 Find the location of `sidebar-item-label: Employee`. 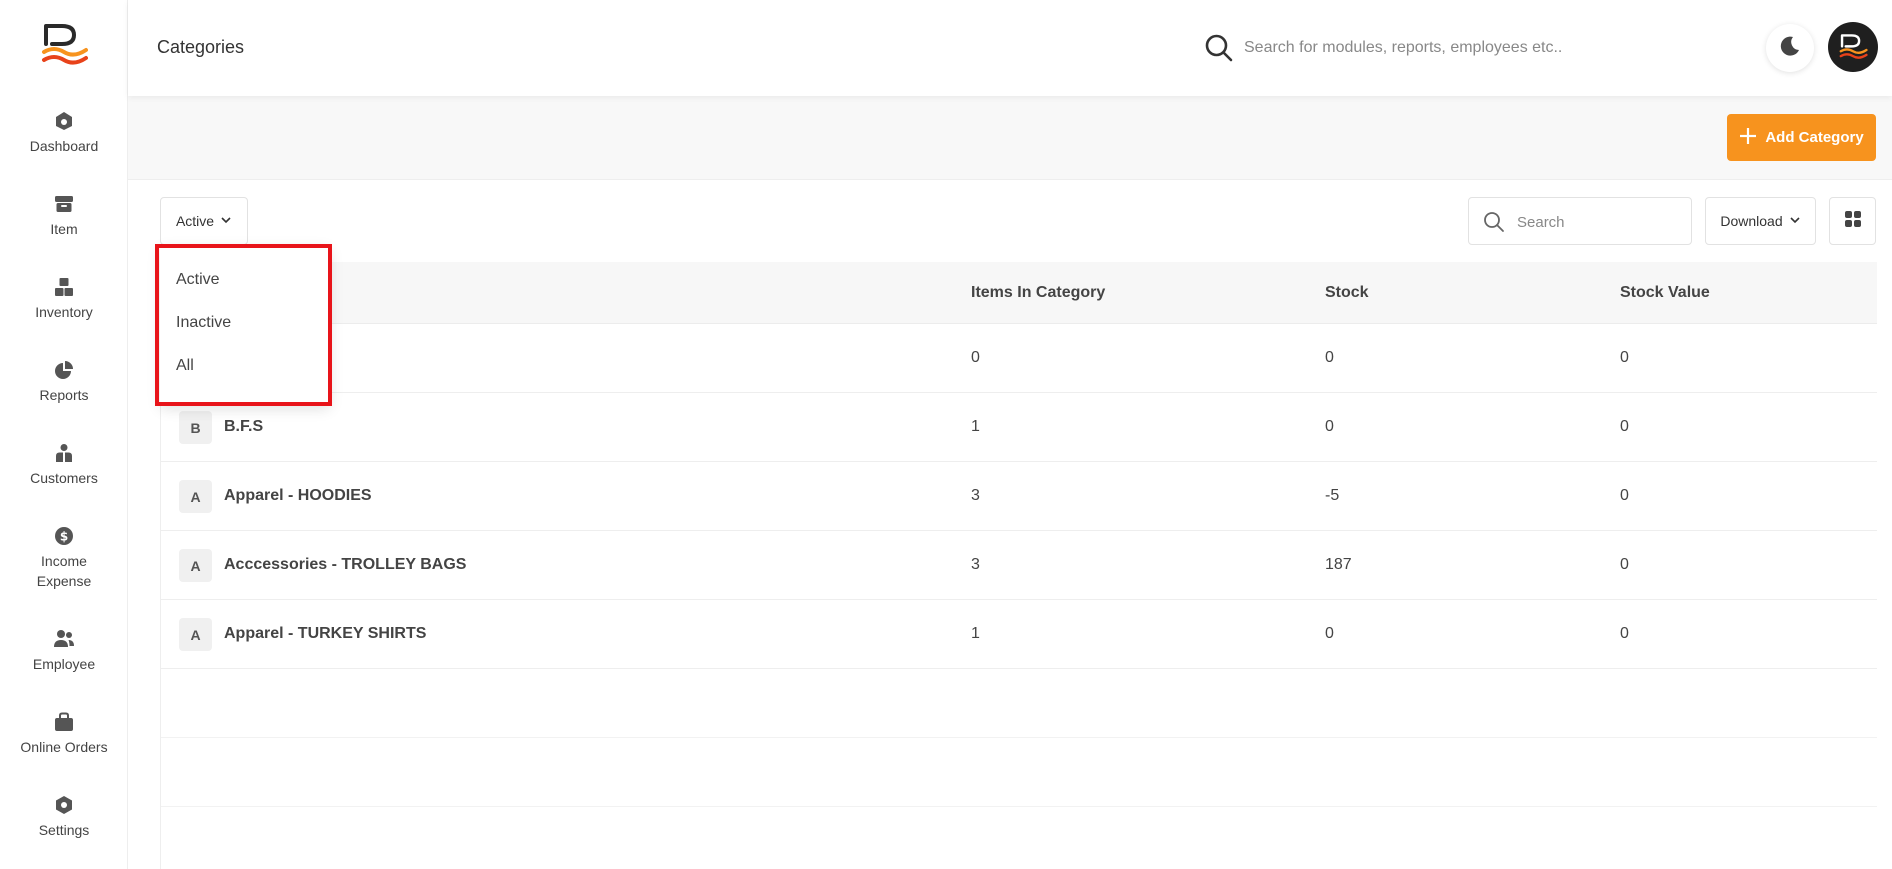

sidebar-item-label: Employee is located at coordinates (64, 664).